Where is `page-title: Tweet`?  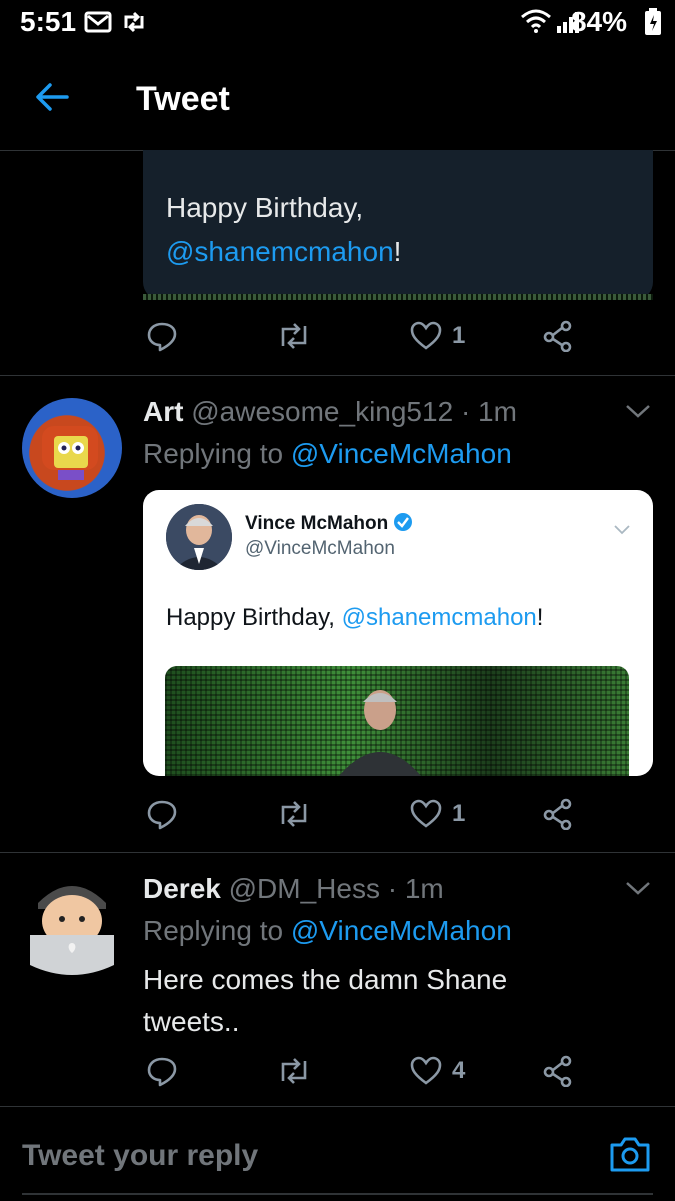
page-title: Tweet is located at coordinates (183, 99).